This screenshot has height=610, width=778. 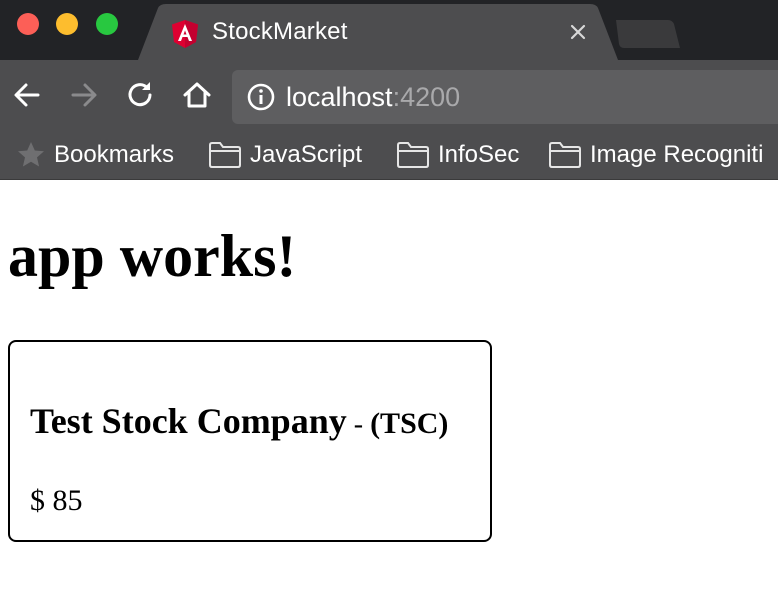 I want to click on stock-code: (TSC), so click(x=409, y=423).